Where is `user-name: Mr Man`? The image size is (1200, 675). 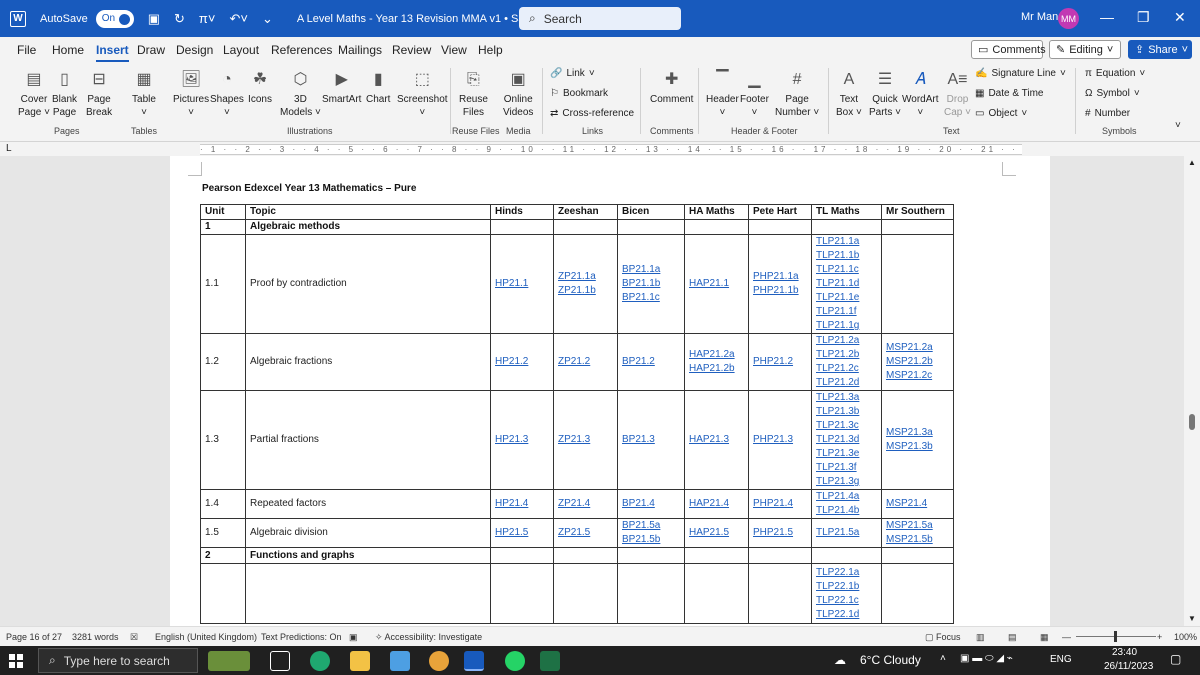 user-name: Mr Man is located at coordinates (1039, 17).